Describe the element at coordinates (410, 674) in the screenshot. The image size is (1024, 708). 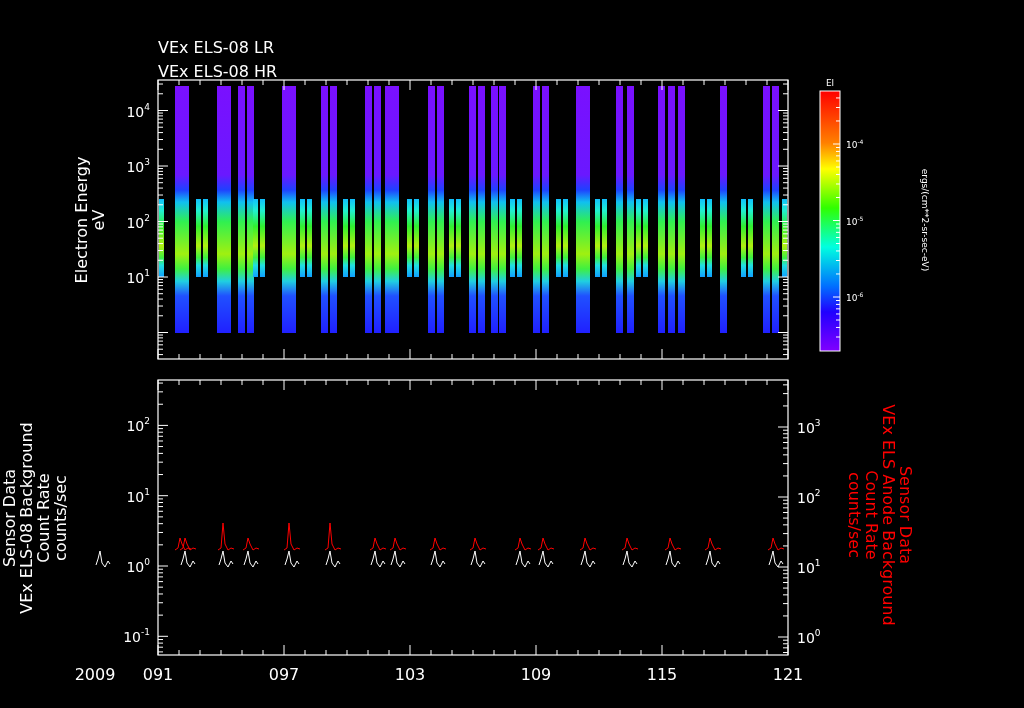
I see `axis-tick-label: 103` at that location.